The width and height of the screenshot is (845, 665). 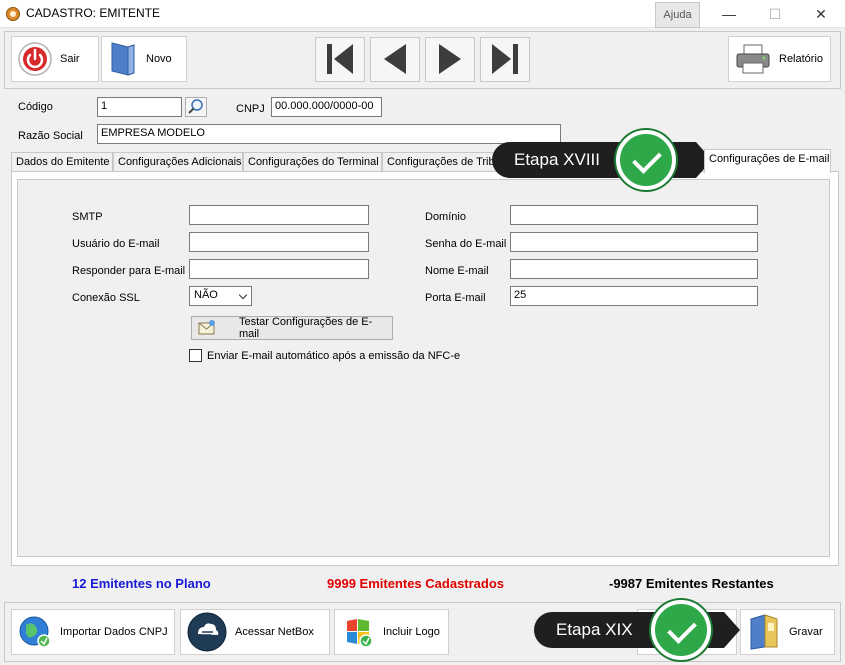 I want to click on email-user-label: Usuário do E-mail, so click(x=116, y=244).